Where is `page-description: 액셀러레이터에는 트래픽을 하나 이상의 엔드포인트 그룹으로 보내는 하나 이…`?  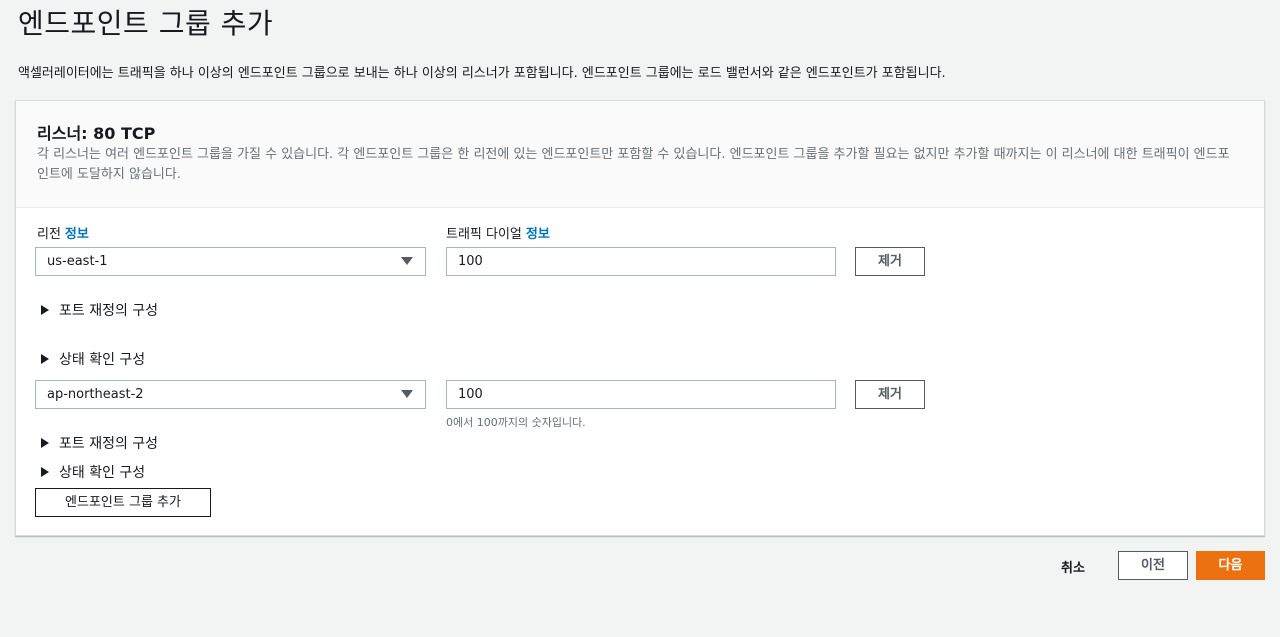
page-description: 액셀러레이터에는 트래픽을 하나 이상의 엔드포인트 그룹으로 보내는 하나 이… is located at coordinates (482, 73).